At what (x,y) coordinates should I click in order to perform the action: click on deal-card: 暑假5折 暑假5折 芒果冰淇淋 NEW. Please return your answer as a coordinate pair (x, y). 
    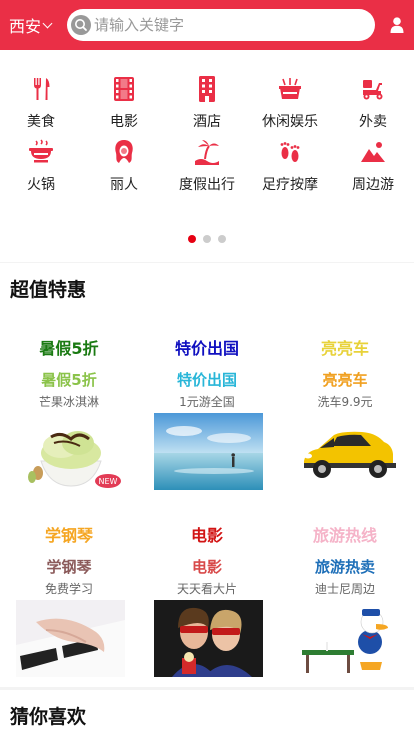
    Looking at the image, I should click on (69, 401).